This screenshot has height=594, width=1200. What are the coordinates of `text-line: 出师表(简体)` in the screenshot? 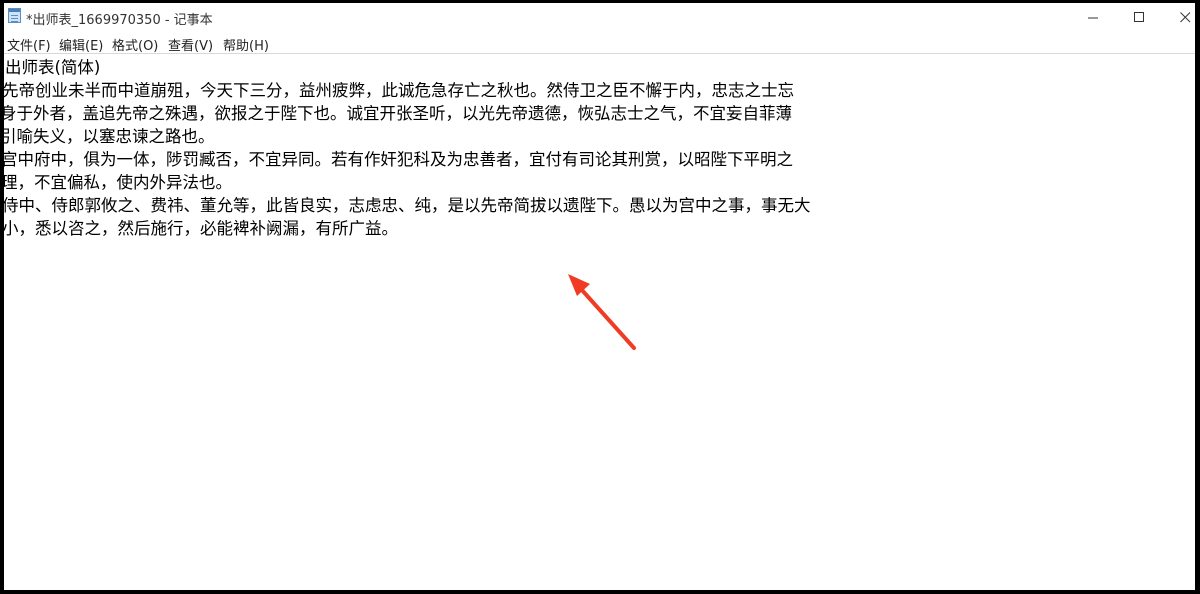 It's located at (53, 67).